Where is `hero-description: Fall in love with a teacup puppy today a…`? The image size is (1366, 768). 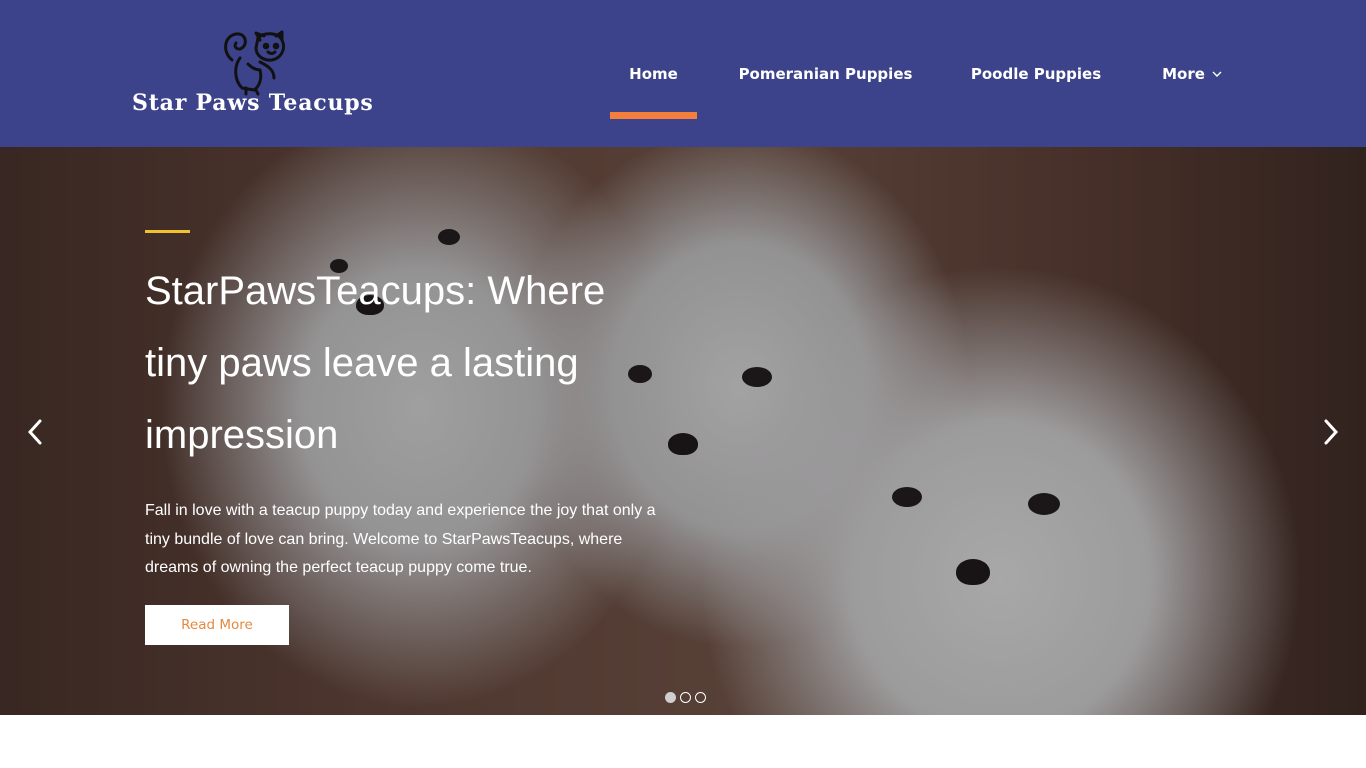 hero-description: Fall in love with a teacup puppy today a… is located at coordinates (400, 539).